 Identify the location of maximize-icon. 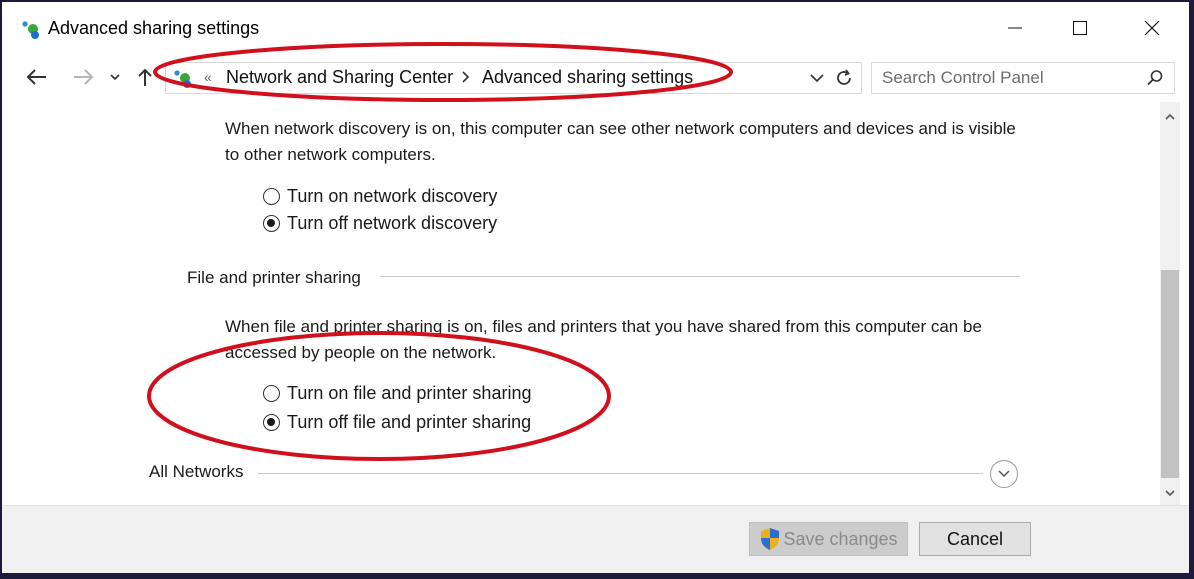
(1080, 28).